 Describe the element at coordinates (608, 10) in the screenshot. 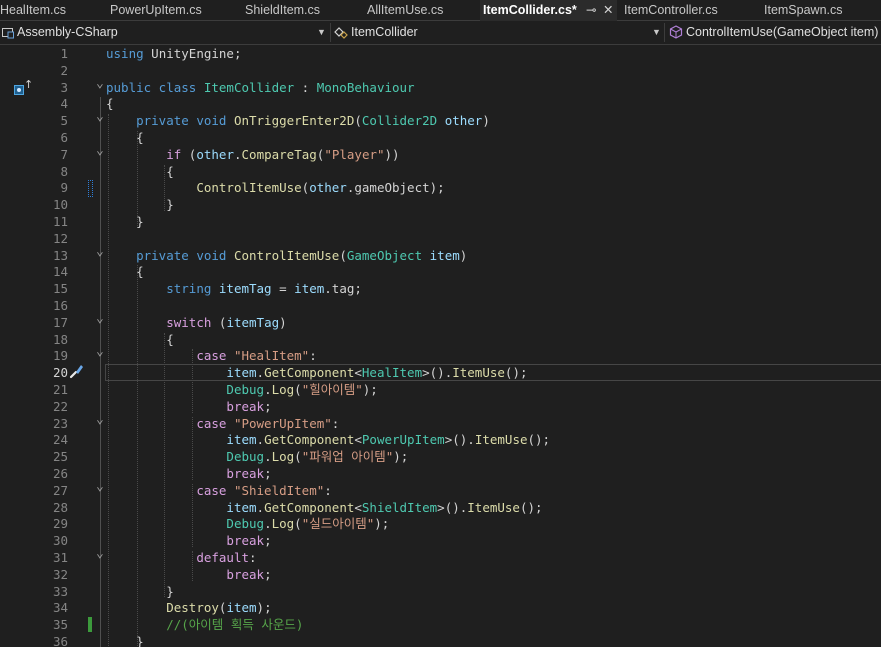

I see `close-tab-icon: ✕` at that location.